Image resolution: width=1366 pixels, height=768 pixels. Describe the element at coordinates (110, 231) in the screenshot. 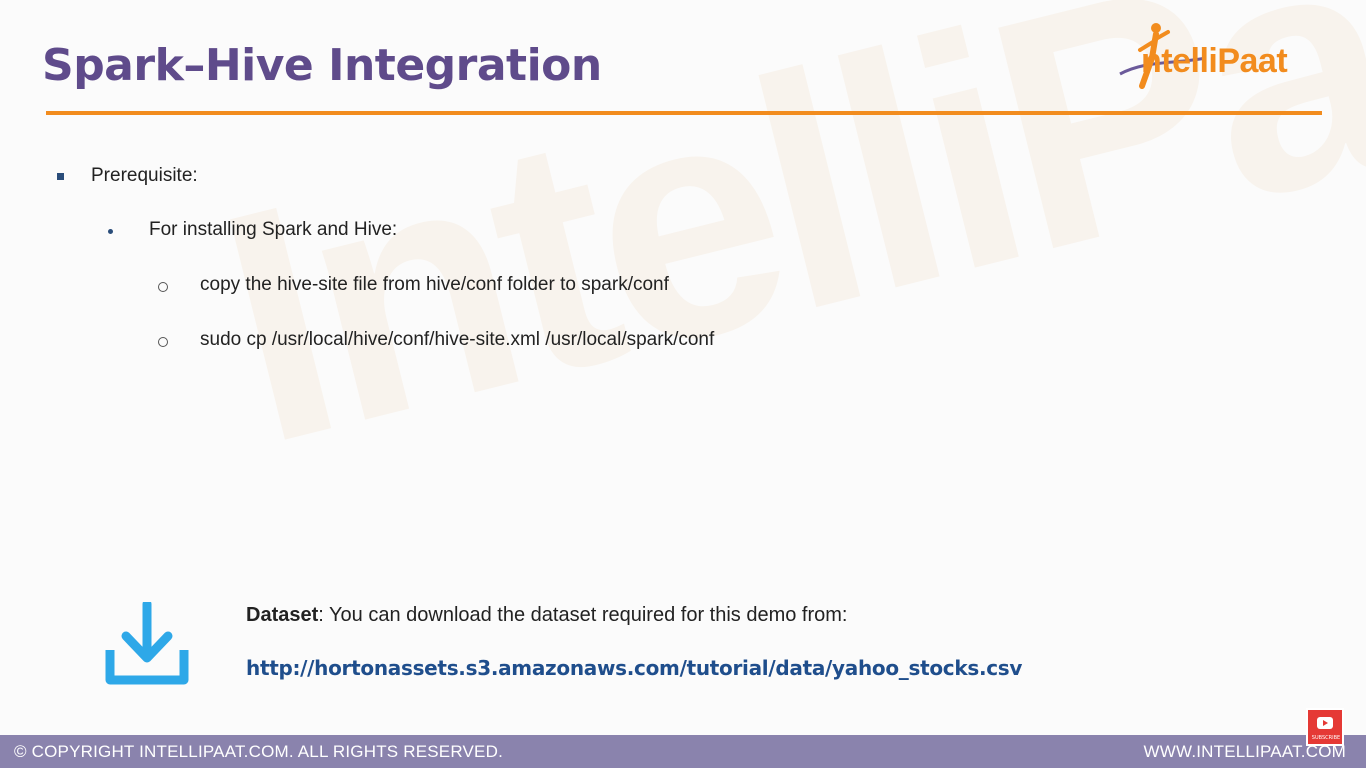

I see `bullet-dot-icon` at that location.